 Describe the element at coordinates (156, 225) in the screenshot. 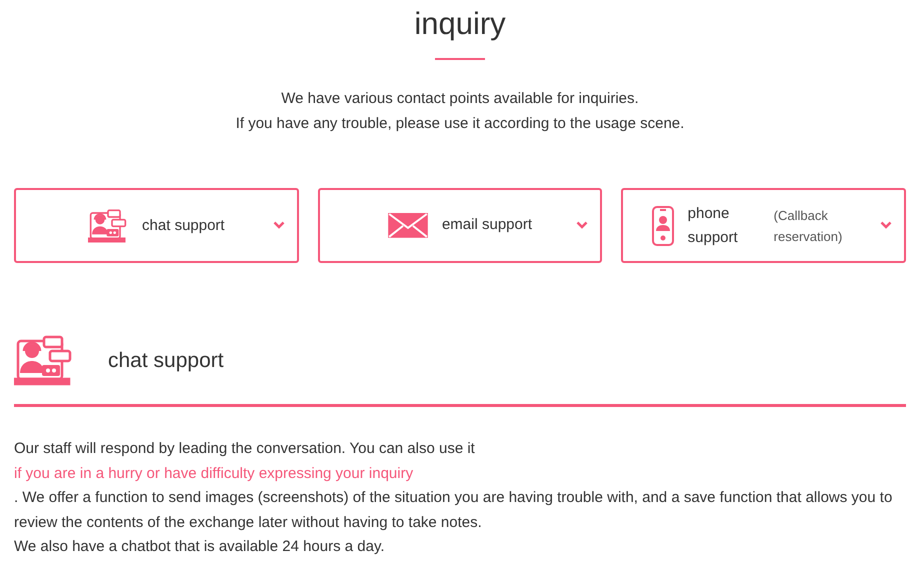

I see `support-option-button: chat support` at that location.